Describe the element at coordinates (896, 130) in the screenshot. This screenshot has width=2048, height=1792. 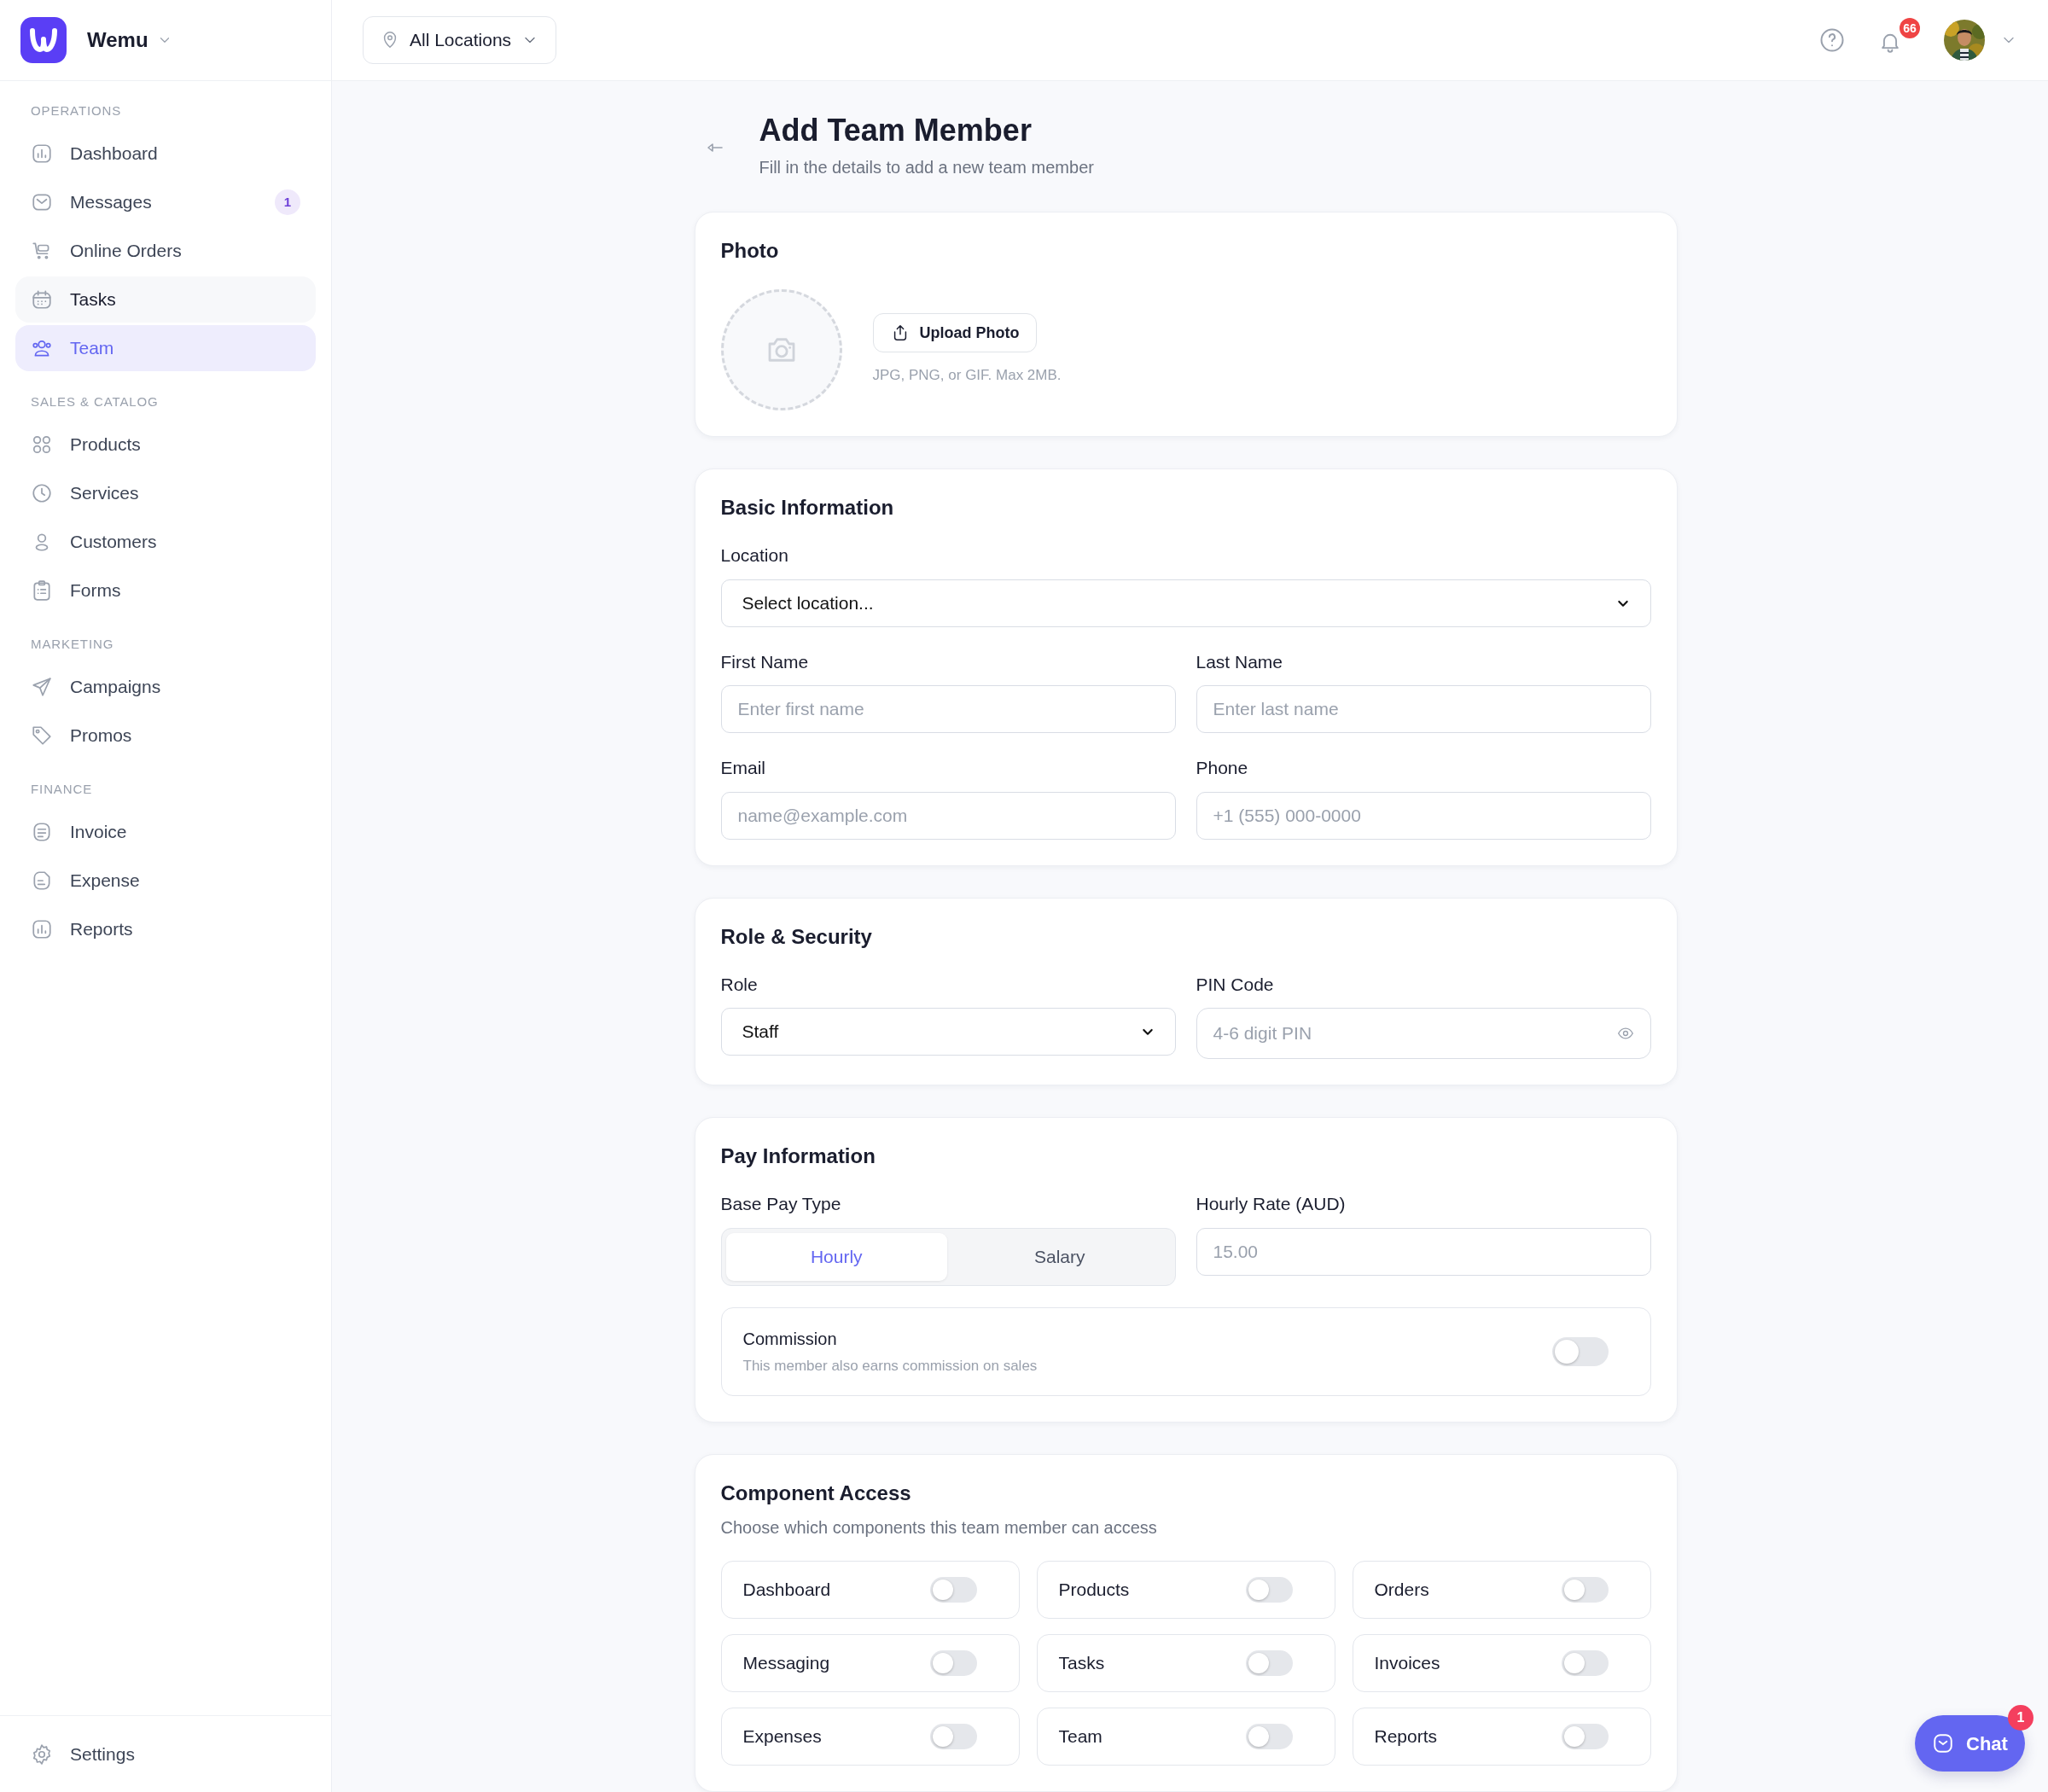
I see `page-title: Add Team Member` at that location.